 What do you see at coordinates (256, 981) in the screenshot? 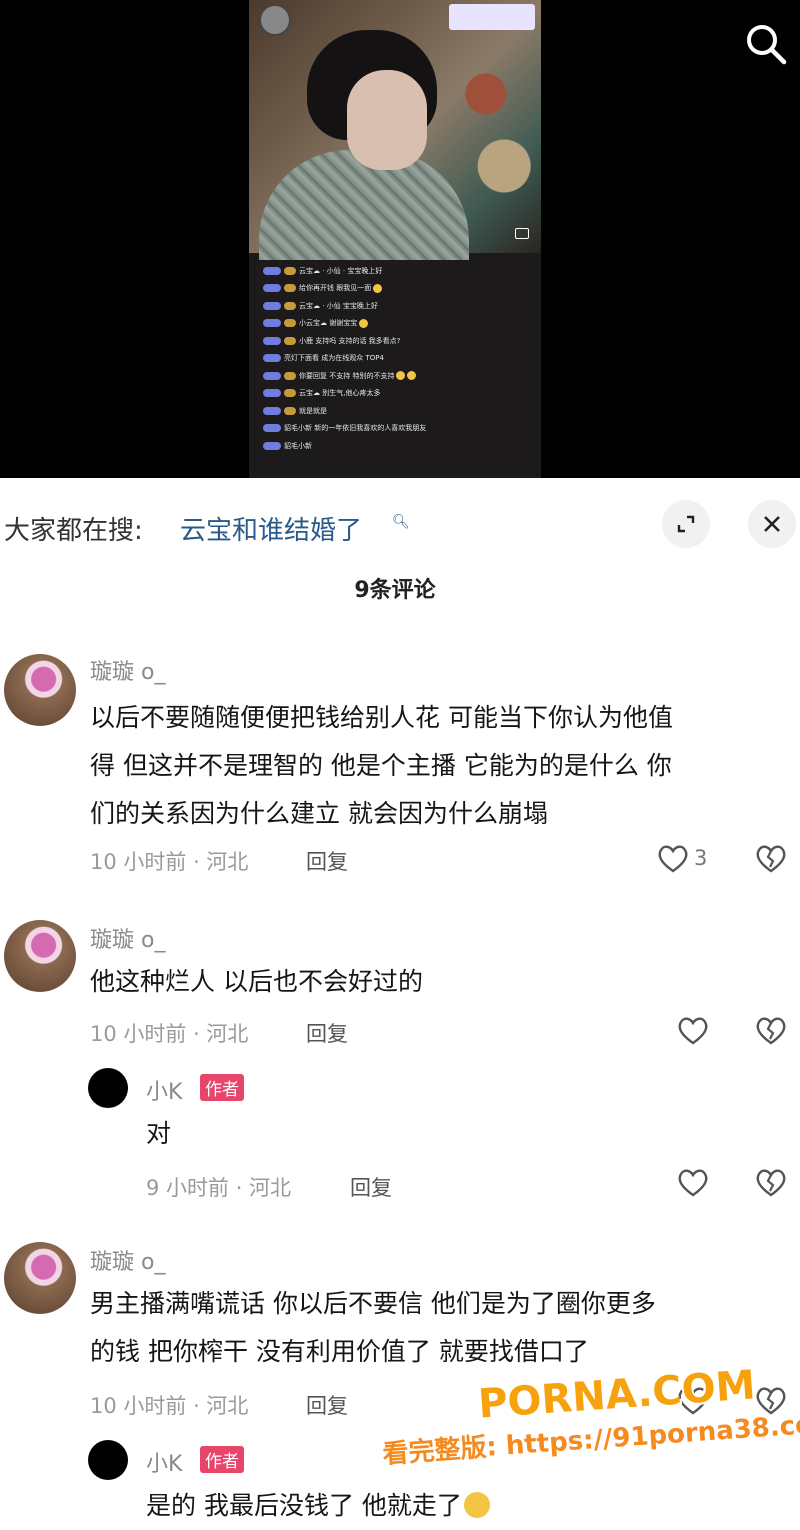
I see `comment-text: 他这种烂人 以后也不会好过的` at bounding box center [256, 981].